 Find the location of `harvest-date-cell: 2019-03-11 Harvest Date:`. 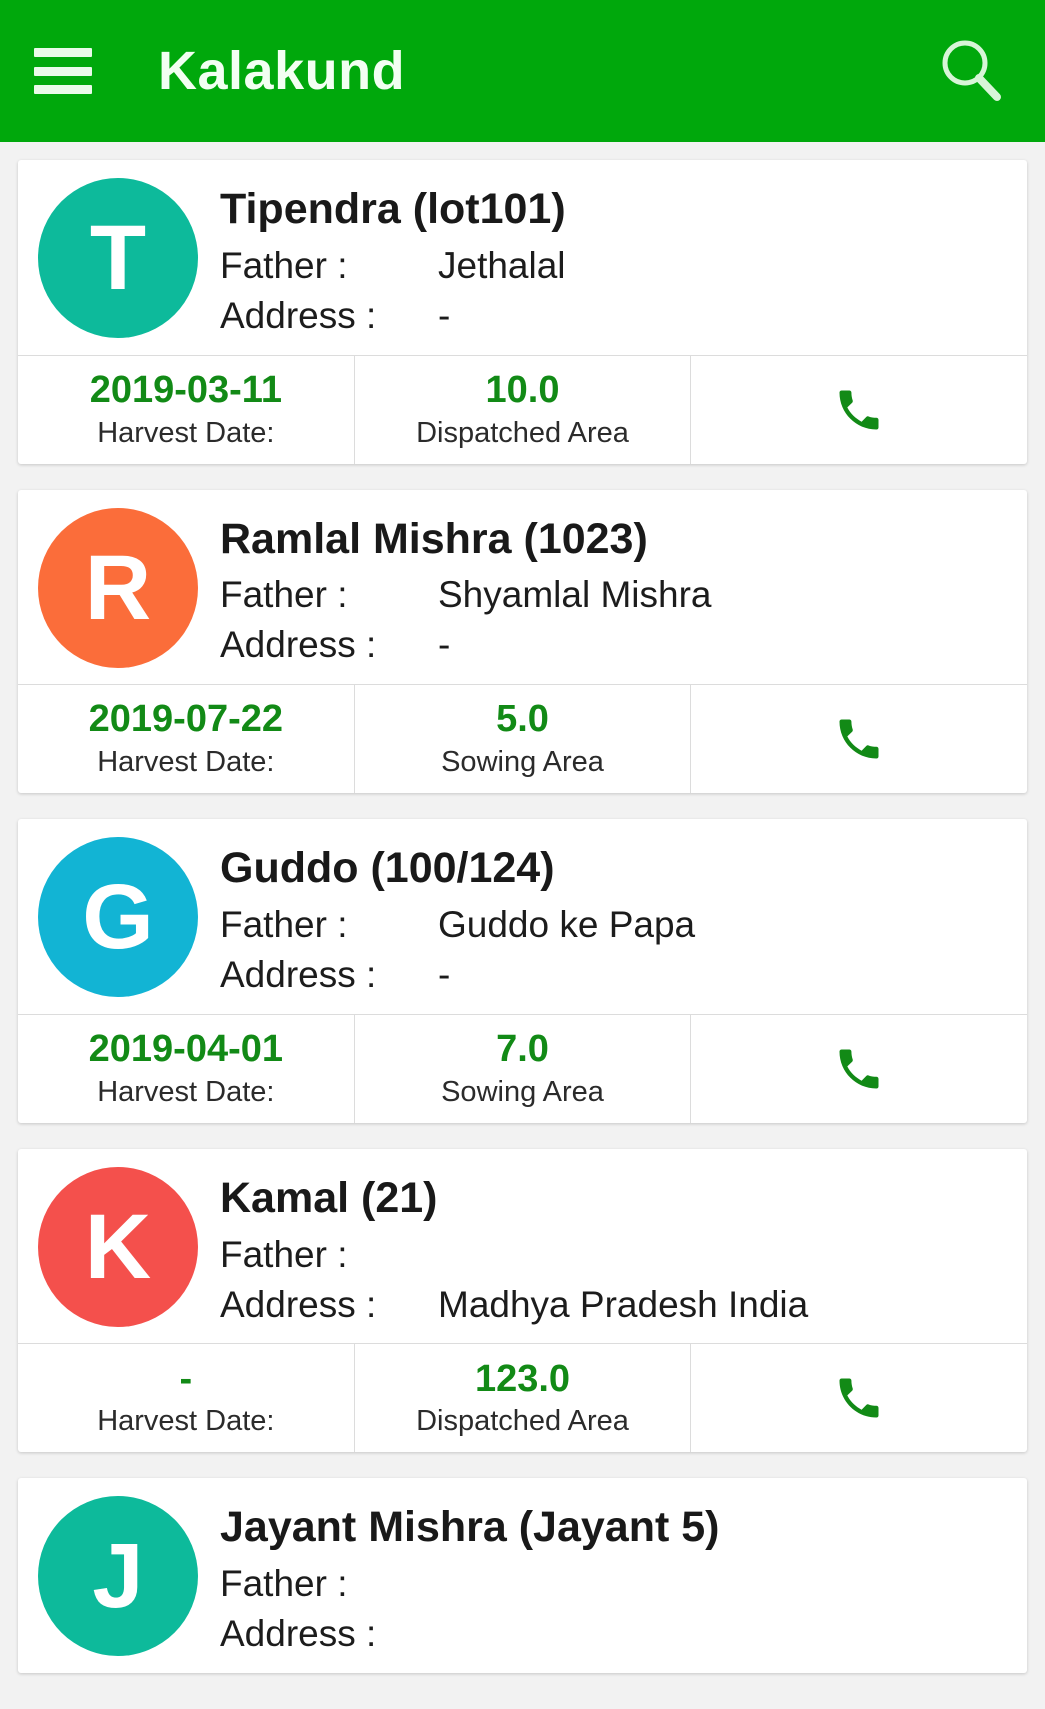

harvest-date-cell: 2019-03-11 Harvest Date: is located at coordinates (186, 410).